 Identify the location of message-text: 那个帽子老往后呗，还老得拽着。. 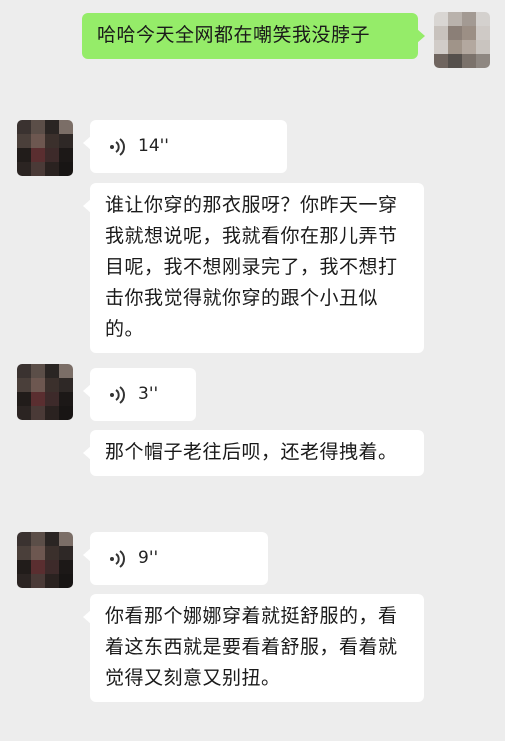
(251, 452).